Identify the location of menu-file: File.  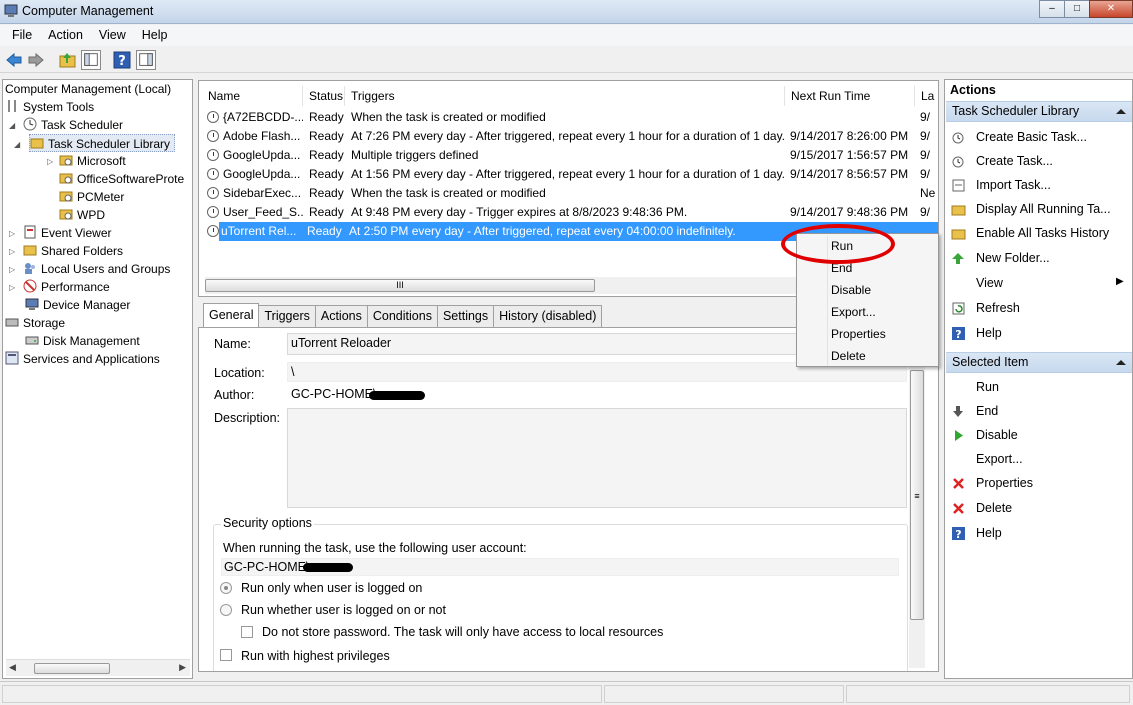
(22, 35).